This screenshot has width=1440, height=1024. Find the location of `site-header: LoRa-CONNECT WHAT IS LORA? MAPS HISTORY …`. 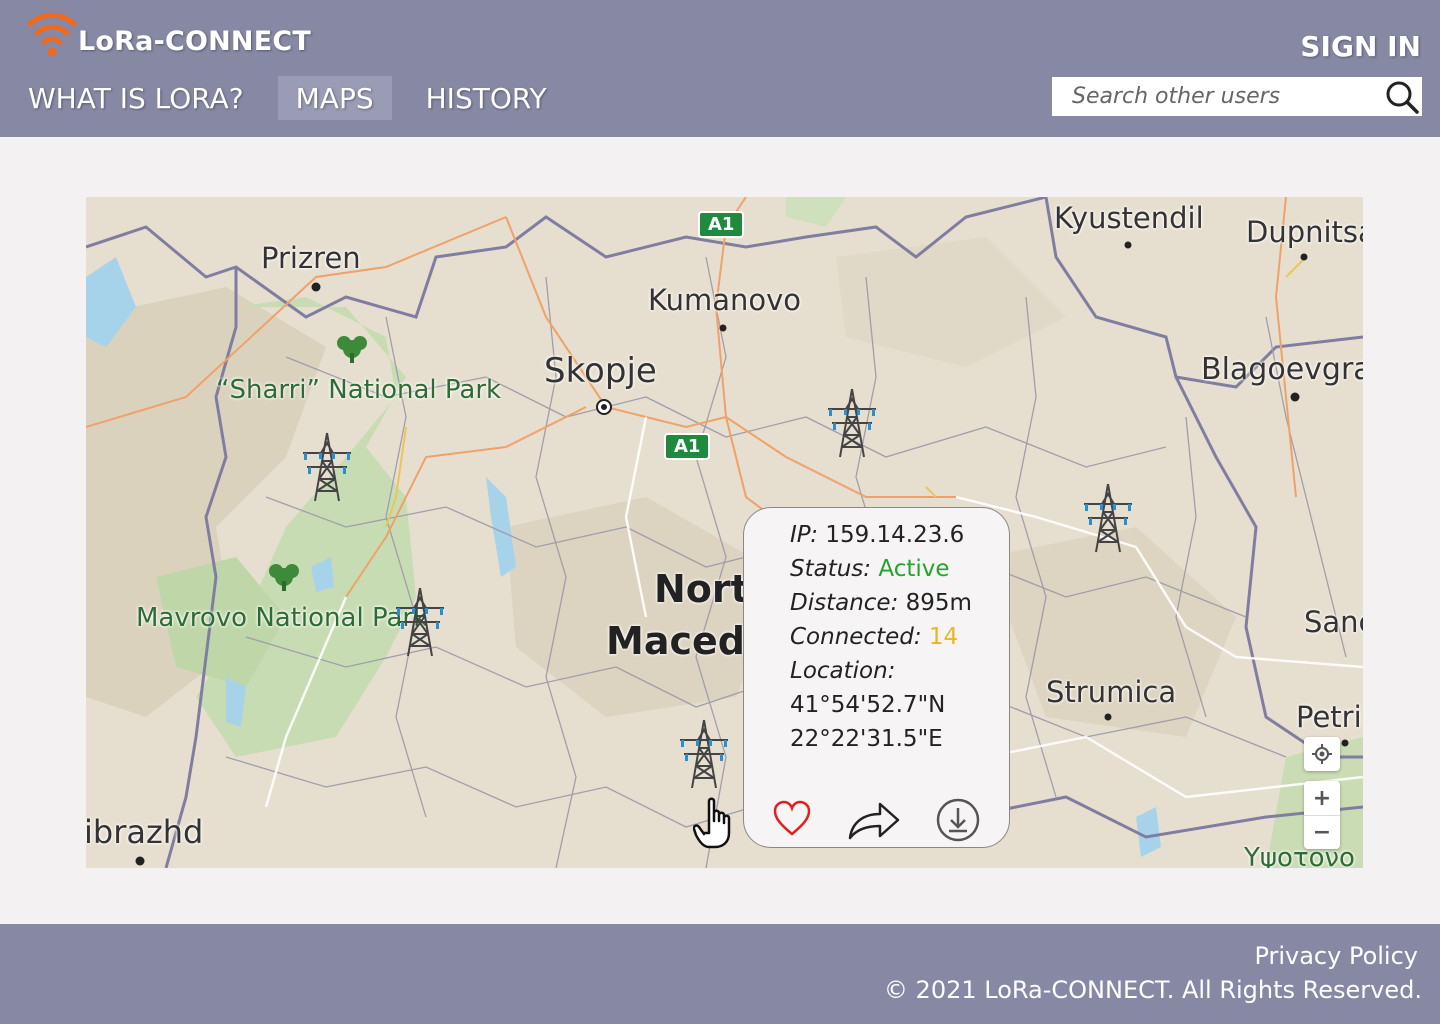

site-header: LoRa-CONNECT WHAT IS LORA? MAPS HISTORY … is located at coordinates (720, 68).